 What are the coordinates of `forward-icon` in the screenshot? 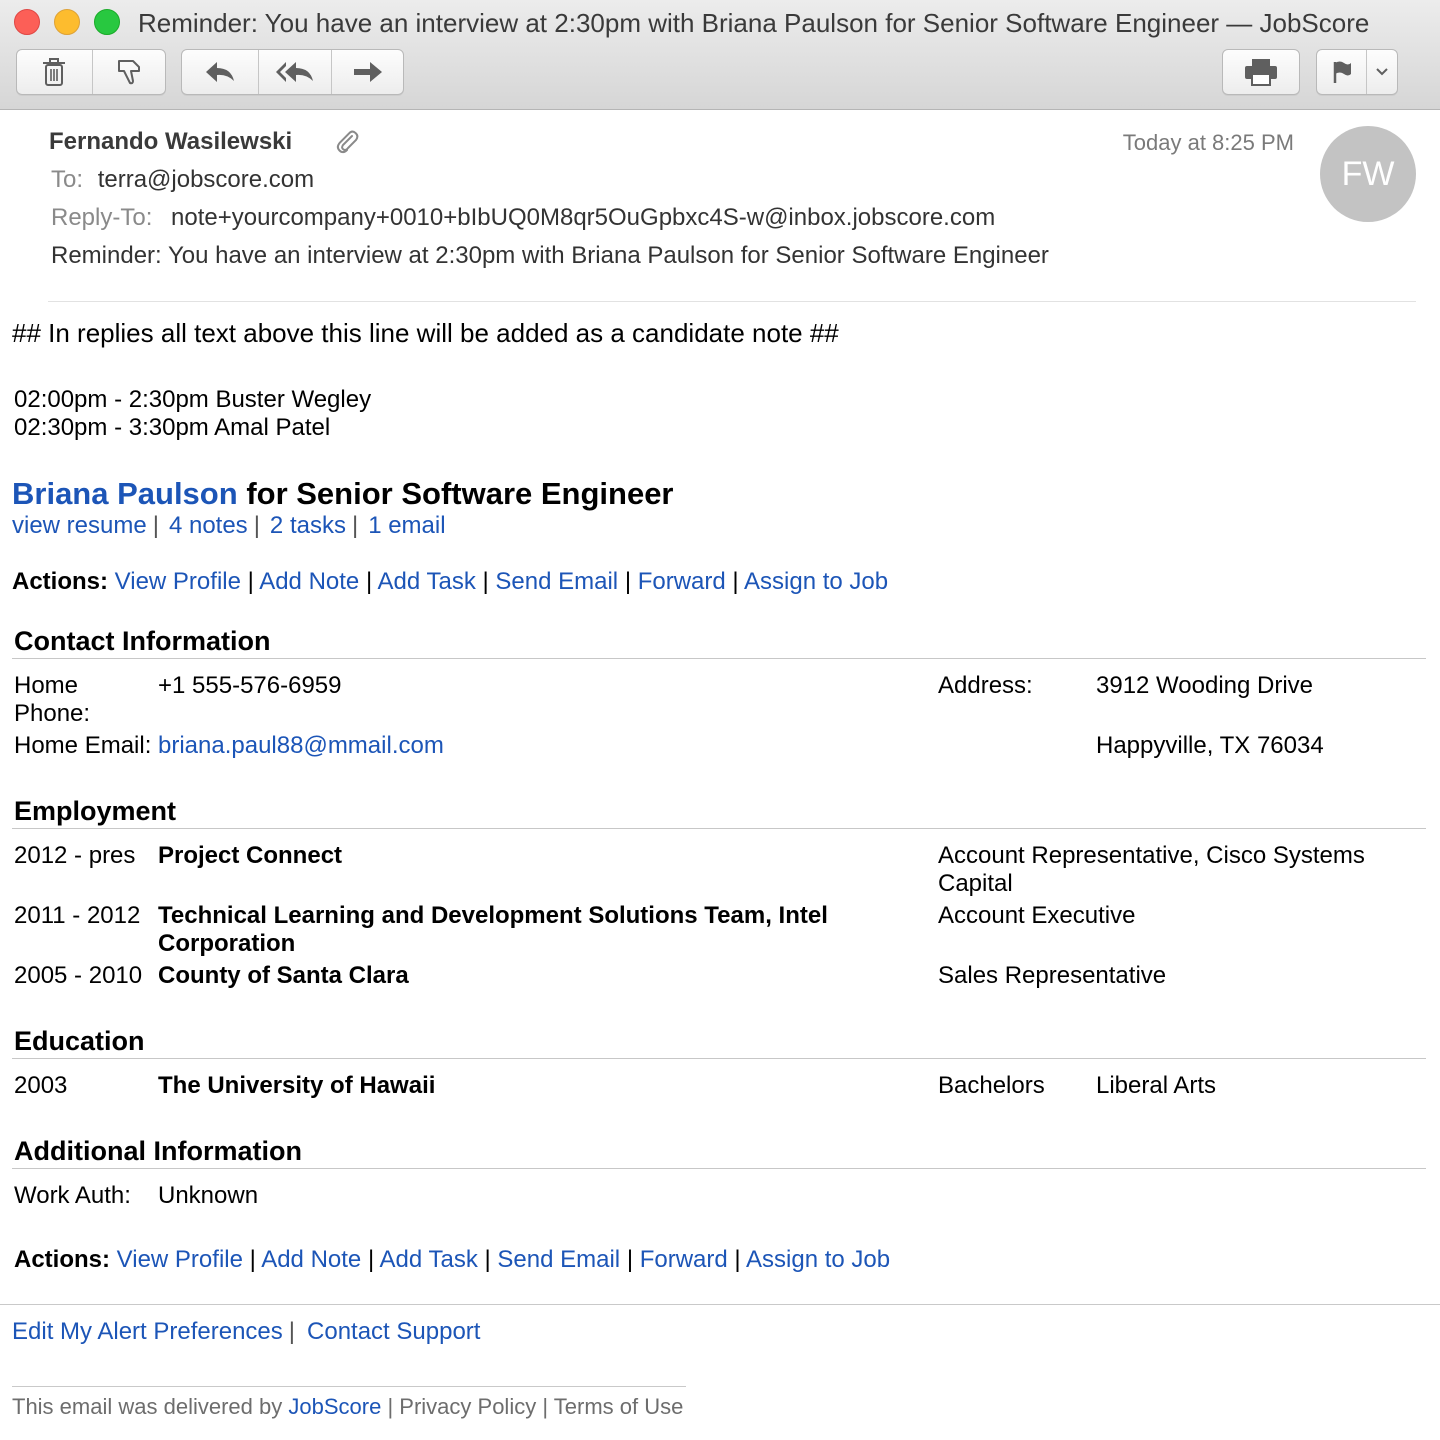 It's located at (367, 72).